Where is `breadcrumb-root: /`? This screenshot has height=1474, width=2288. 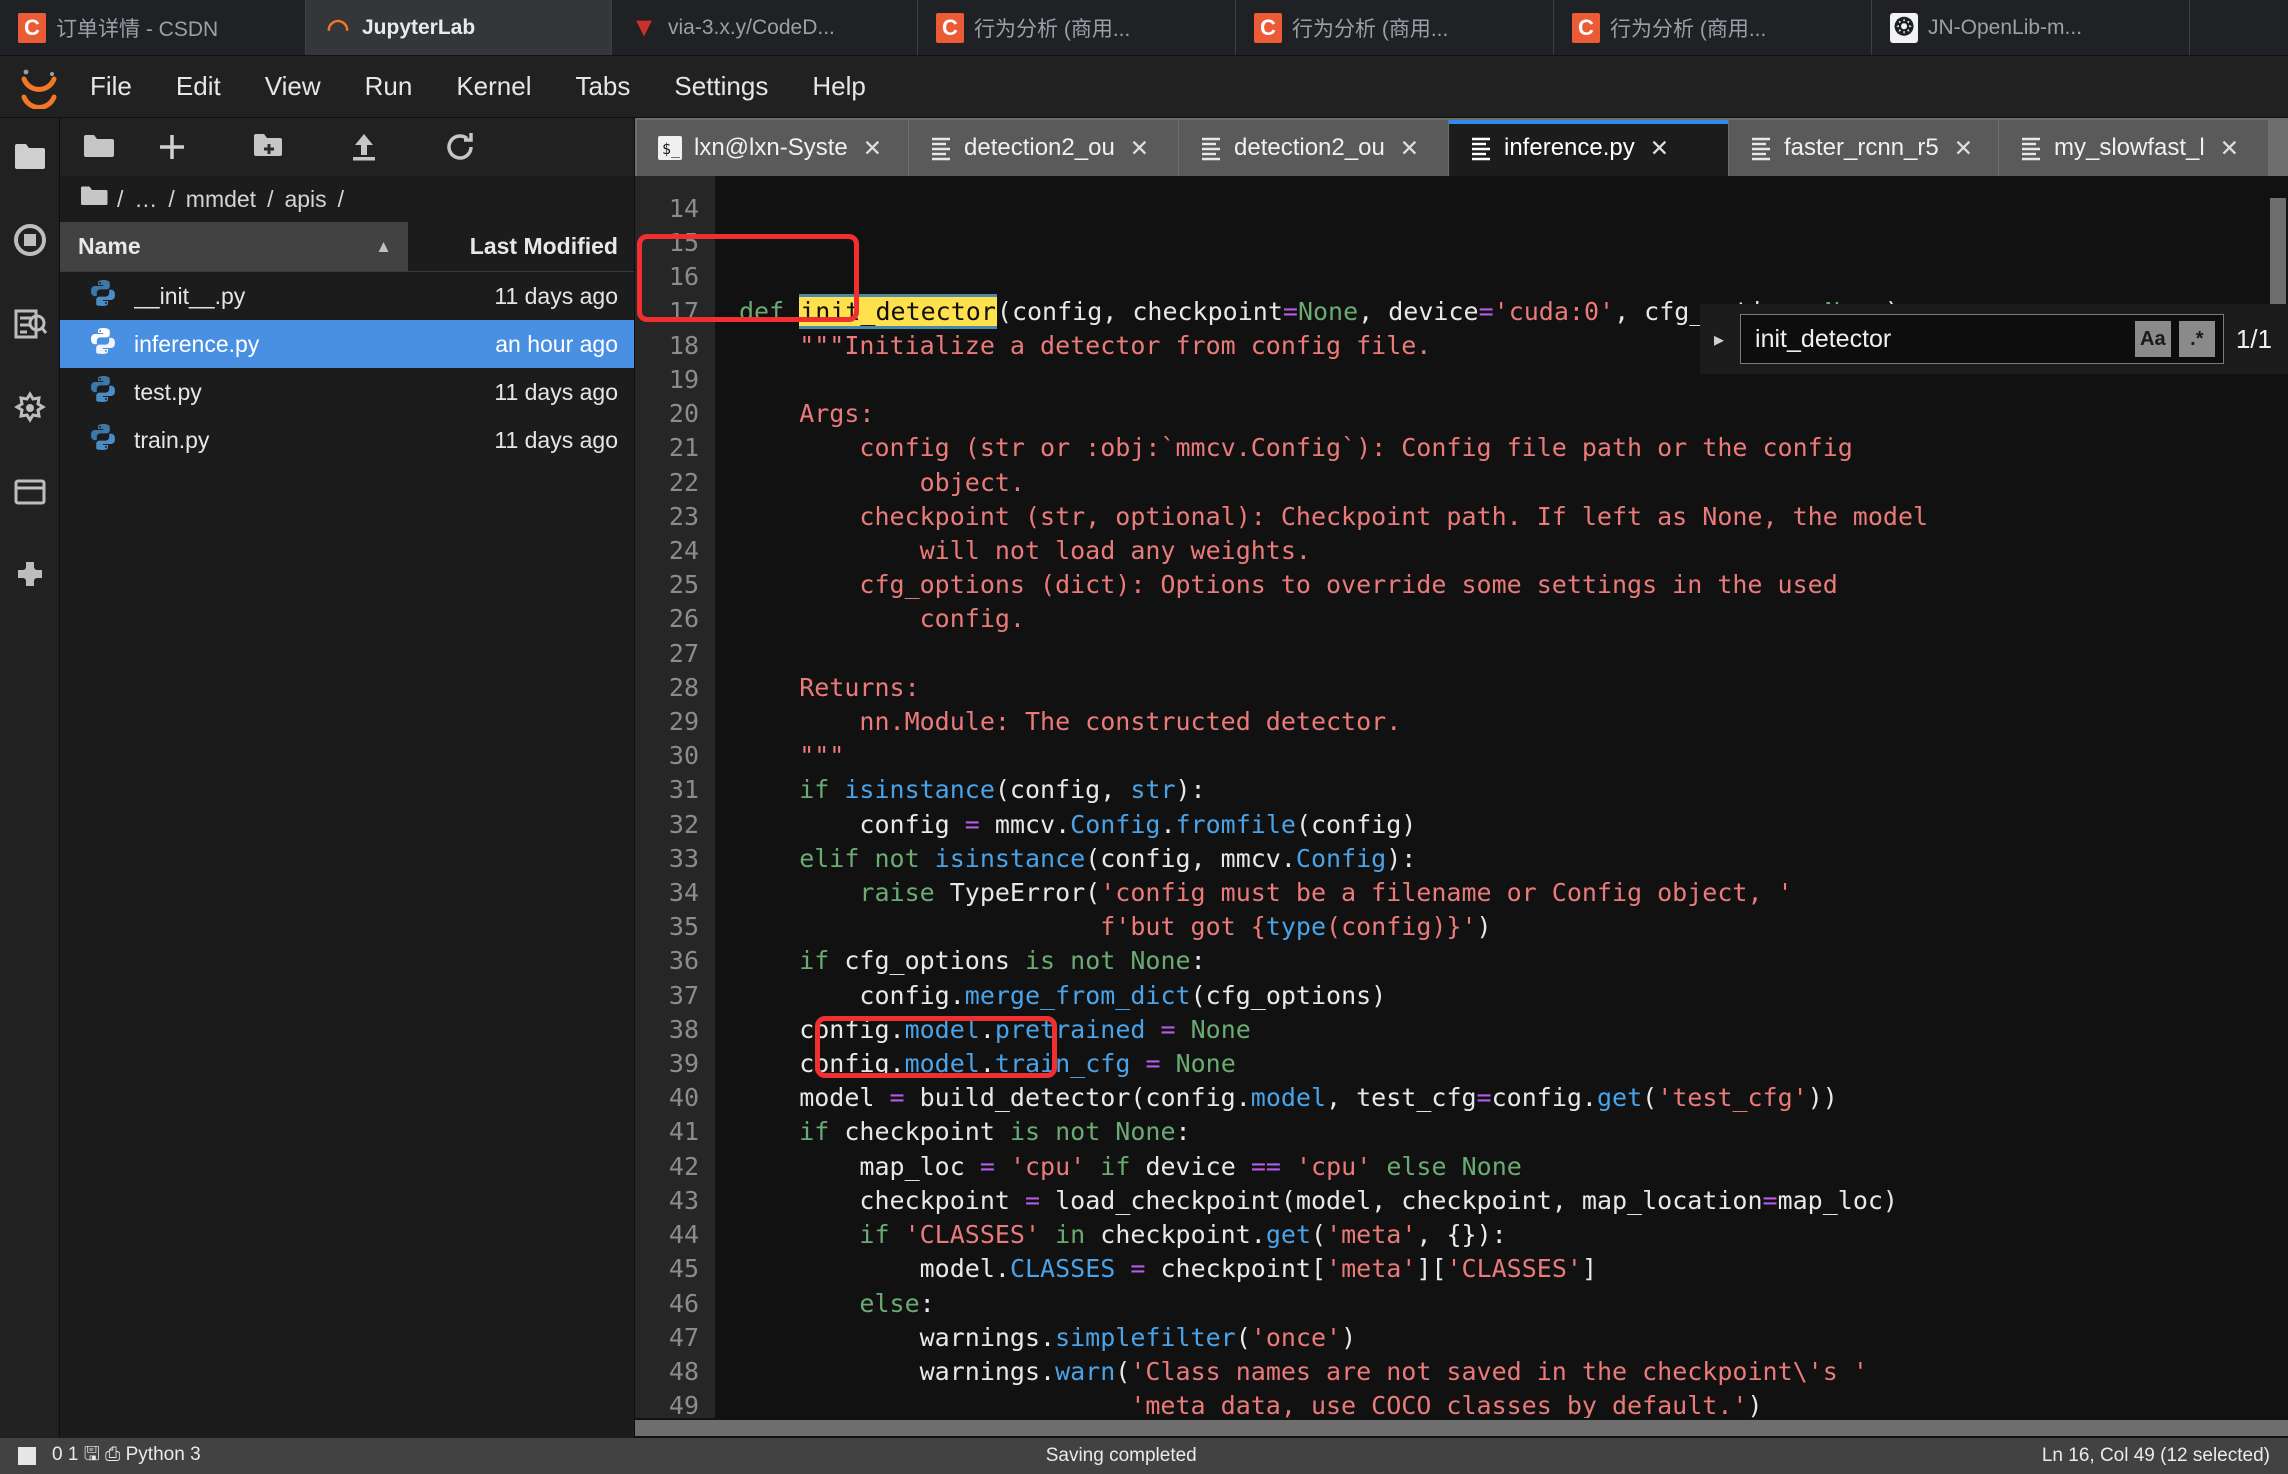 breadcrumb-root: / is located at coordinates (120, 199).